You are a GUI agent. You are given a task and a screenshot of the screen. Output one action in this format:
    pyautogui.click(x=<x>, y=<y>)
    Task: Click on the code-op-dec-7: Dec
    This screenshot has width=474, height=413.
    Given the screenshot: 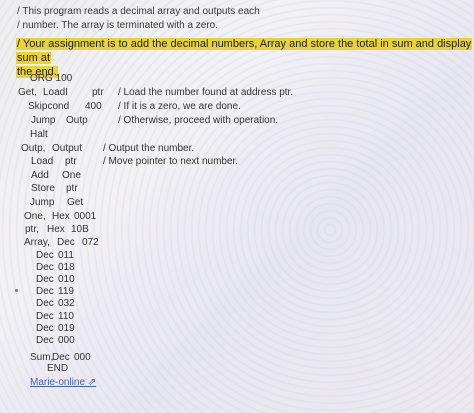 What is the action you would take?
    pyautogui.click(x=45, y=328)
    